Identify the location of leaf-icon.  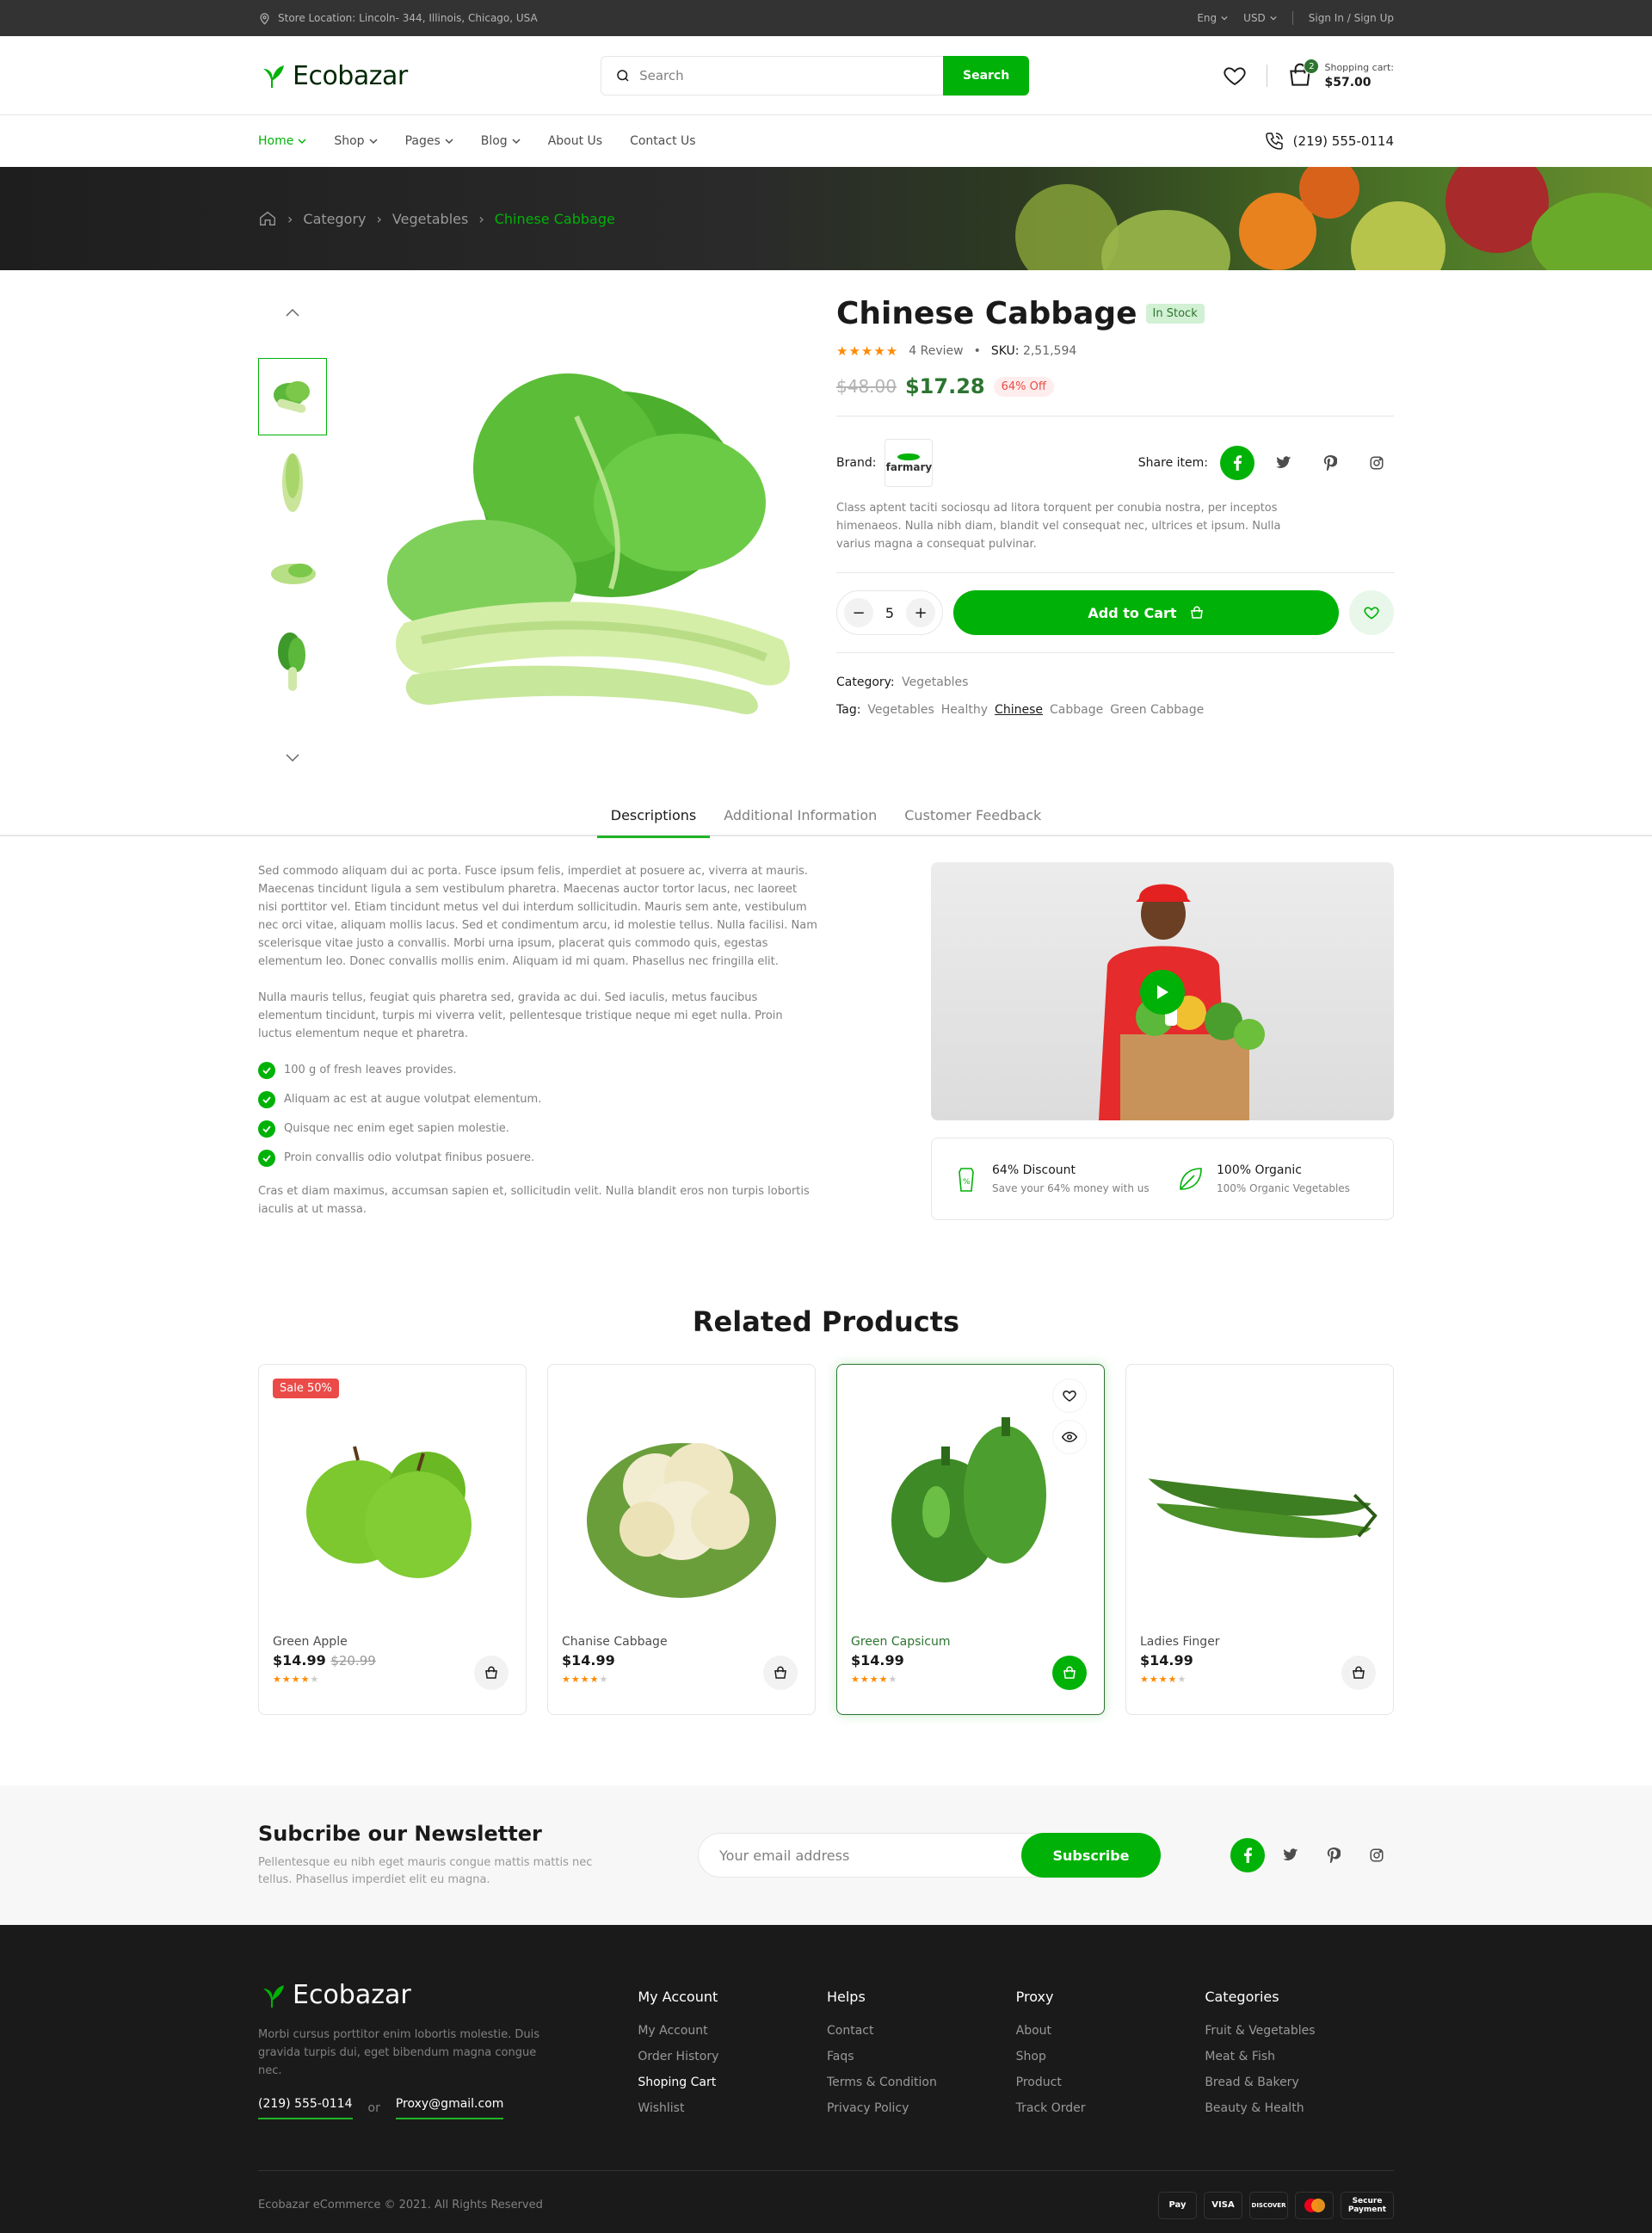
(1190, 1178).